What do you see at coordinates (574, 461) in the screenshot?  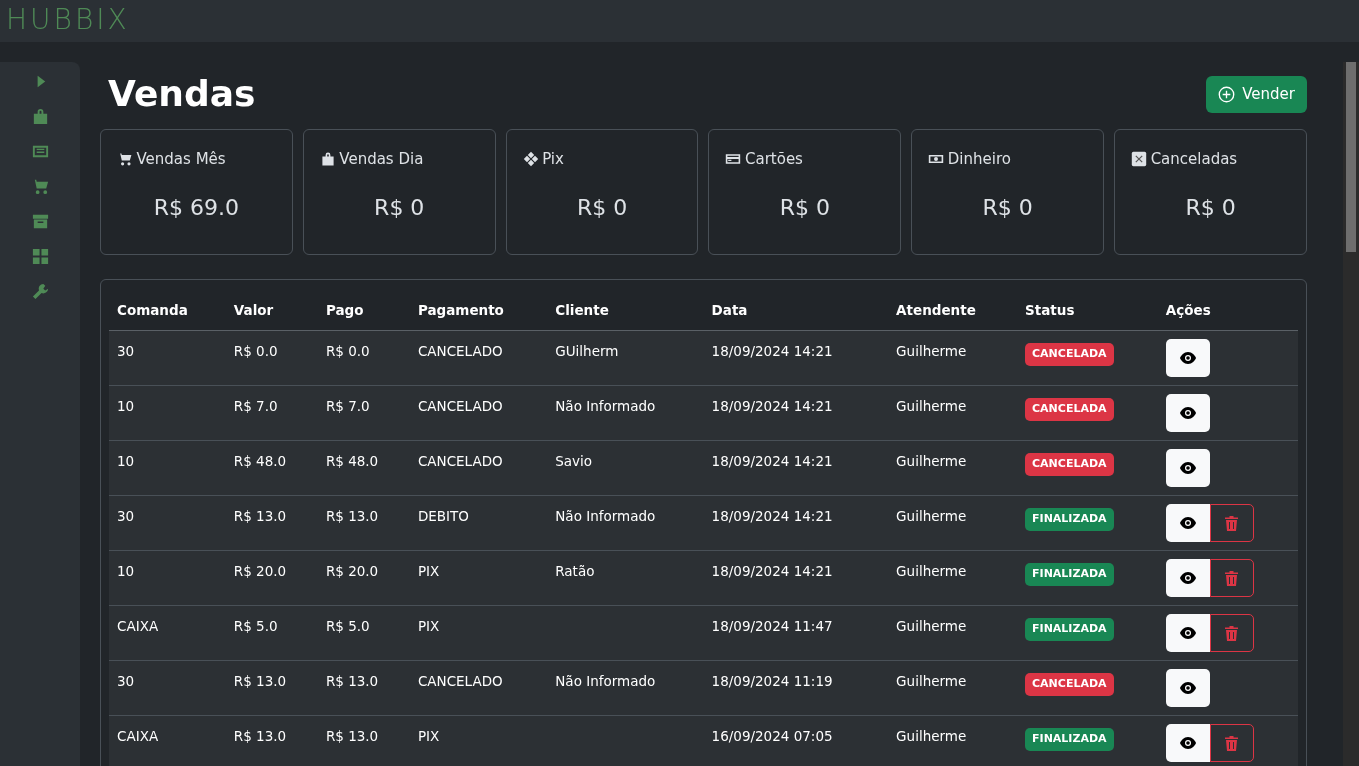 I see `table-cell: Savio` at bounding box center [574, 461].